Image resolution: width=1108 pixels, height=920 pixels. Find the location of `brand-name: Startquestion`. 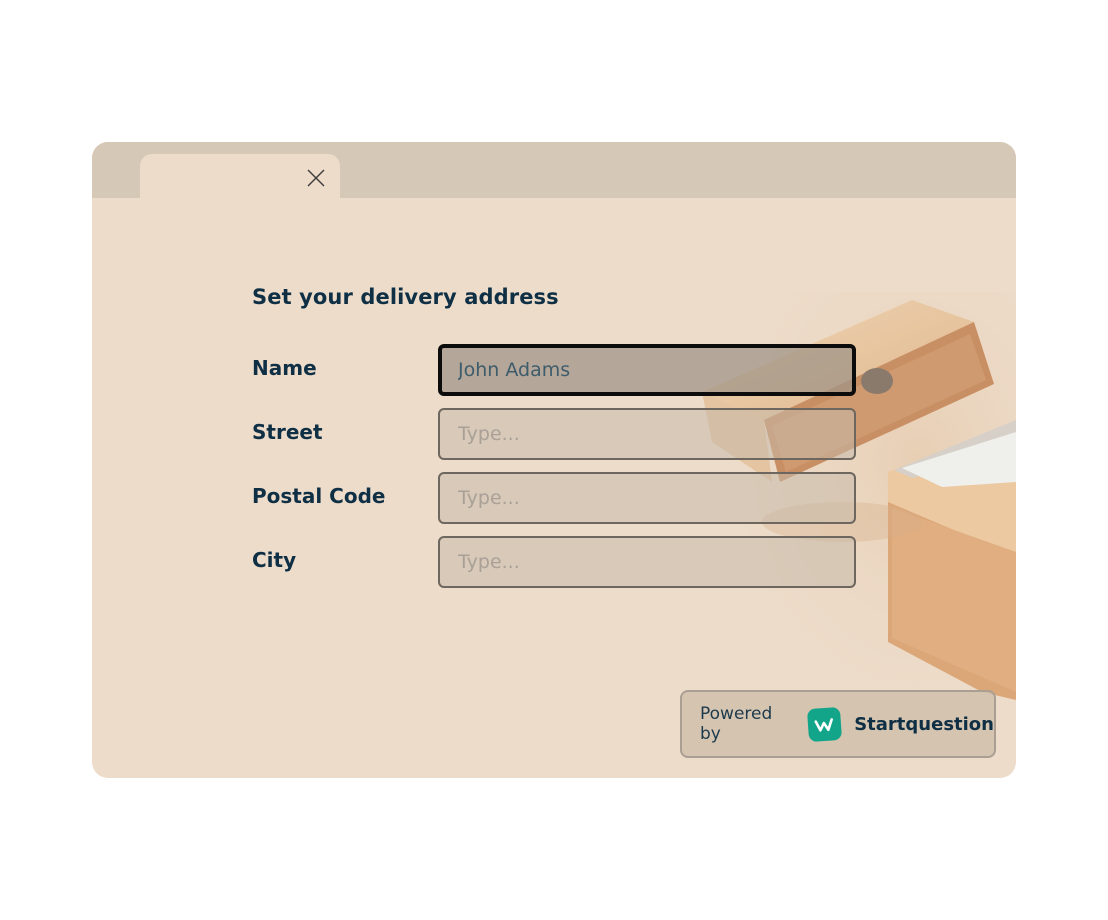

brand-name: Startquestion is located at coordinates (924, 724).